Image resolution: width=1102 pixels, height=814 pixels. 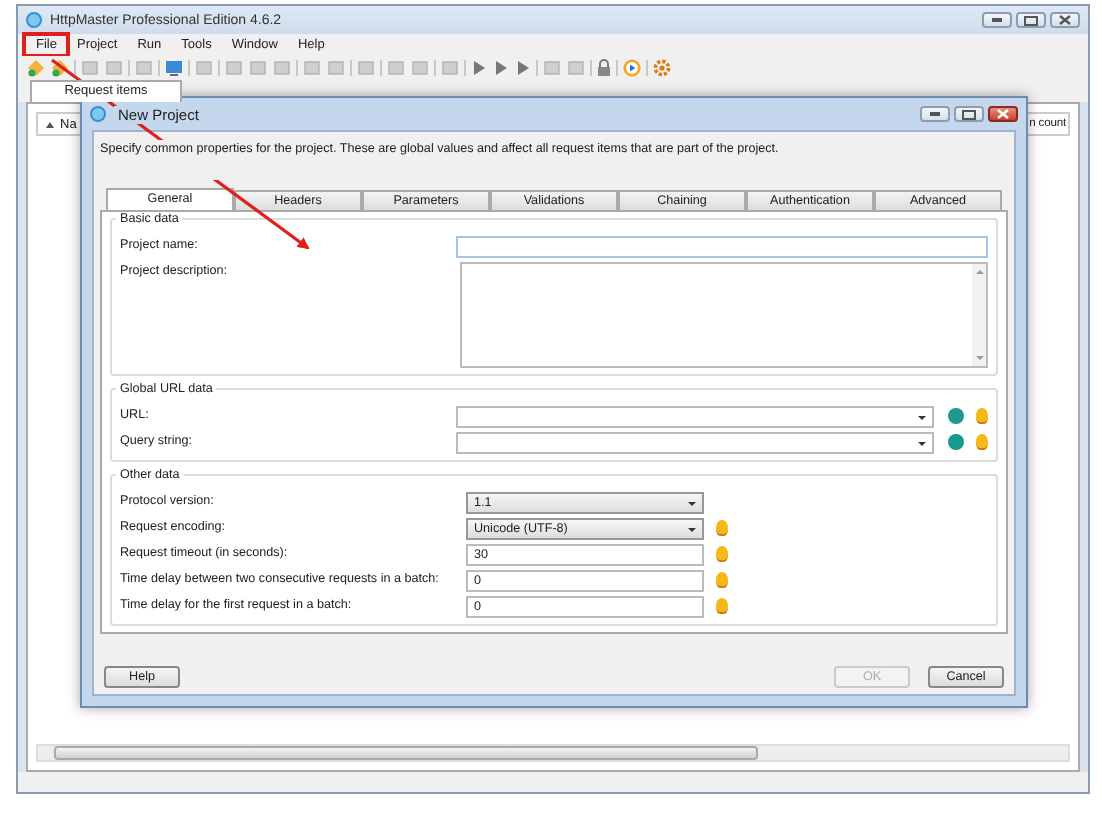 What do you see at coordinates (553, 753) in the screenshot?
I see `horizontal-scrollbar` at bounding box center [553, 753].